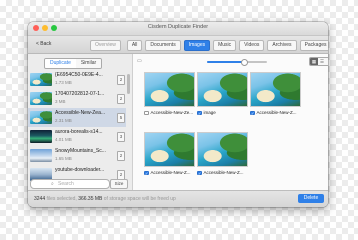 This screenshot has width=358, height=240. I want to click on search-input: ⌕ Search, so click(70, 184).